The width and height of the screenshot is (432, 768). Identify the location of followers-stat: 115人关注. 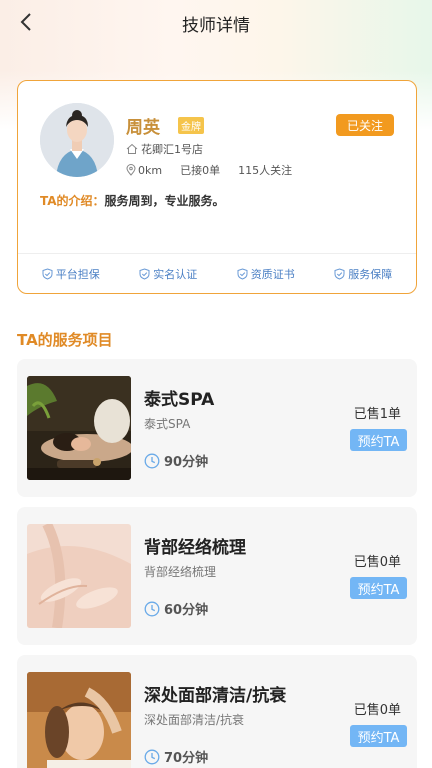
(265, 170).